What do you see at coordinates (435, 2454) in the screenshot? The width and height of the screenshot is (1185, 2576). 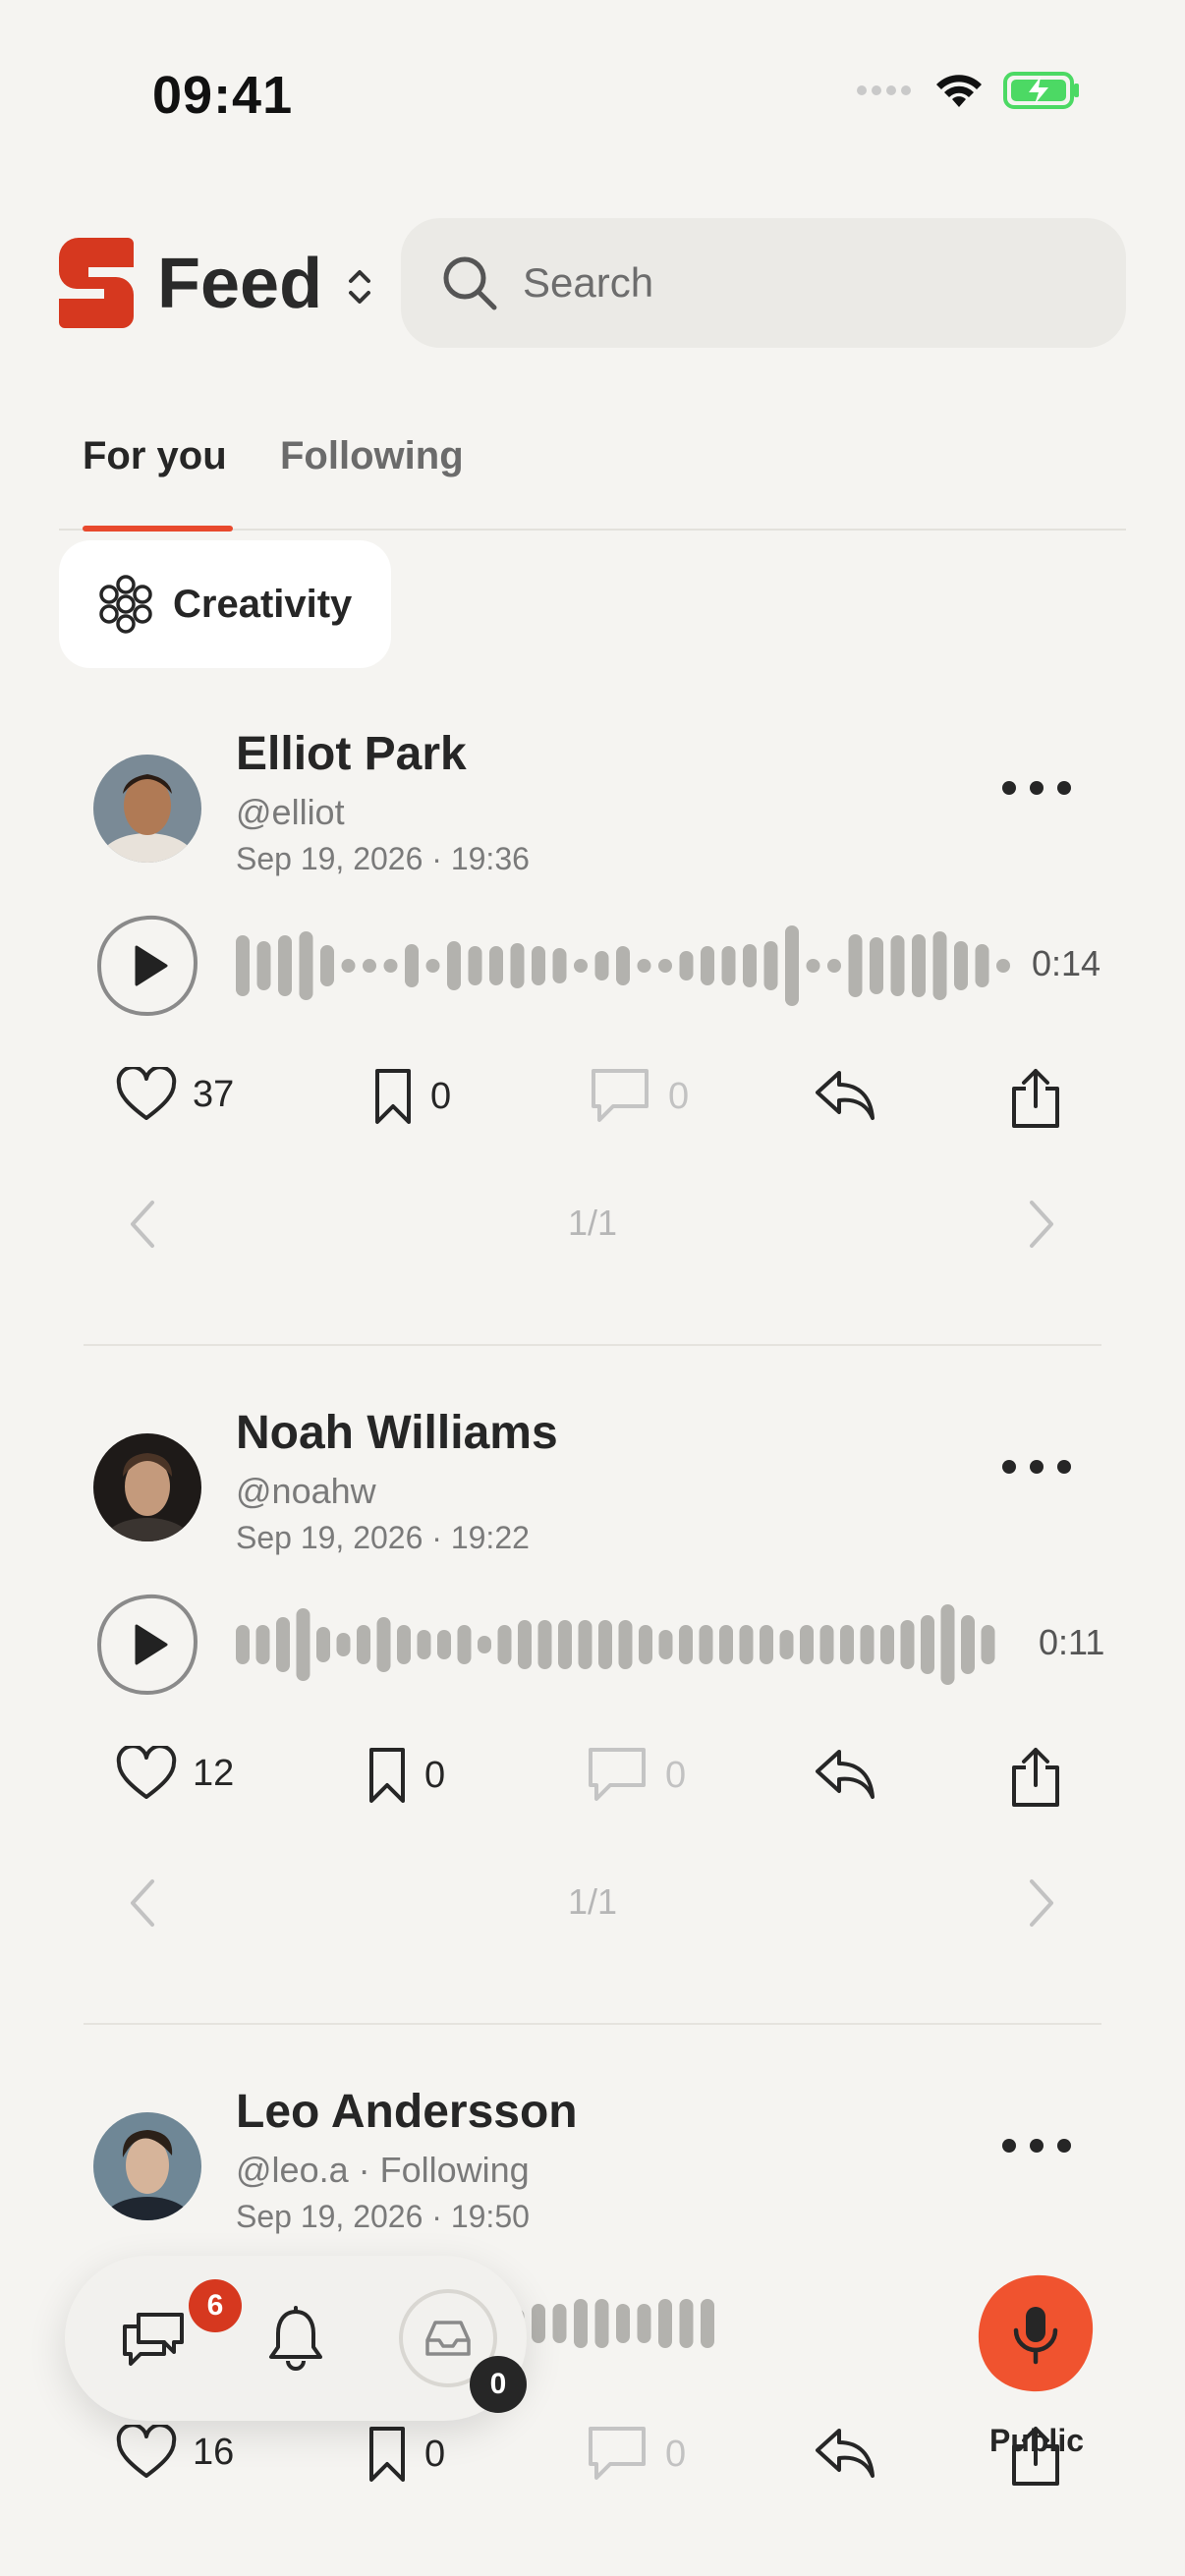 I see `bookmark-count: 0` at bounding box center [435, 2454].